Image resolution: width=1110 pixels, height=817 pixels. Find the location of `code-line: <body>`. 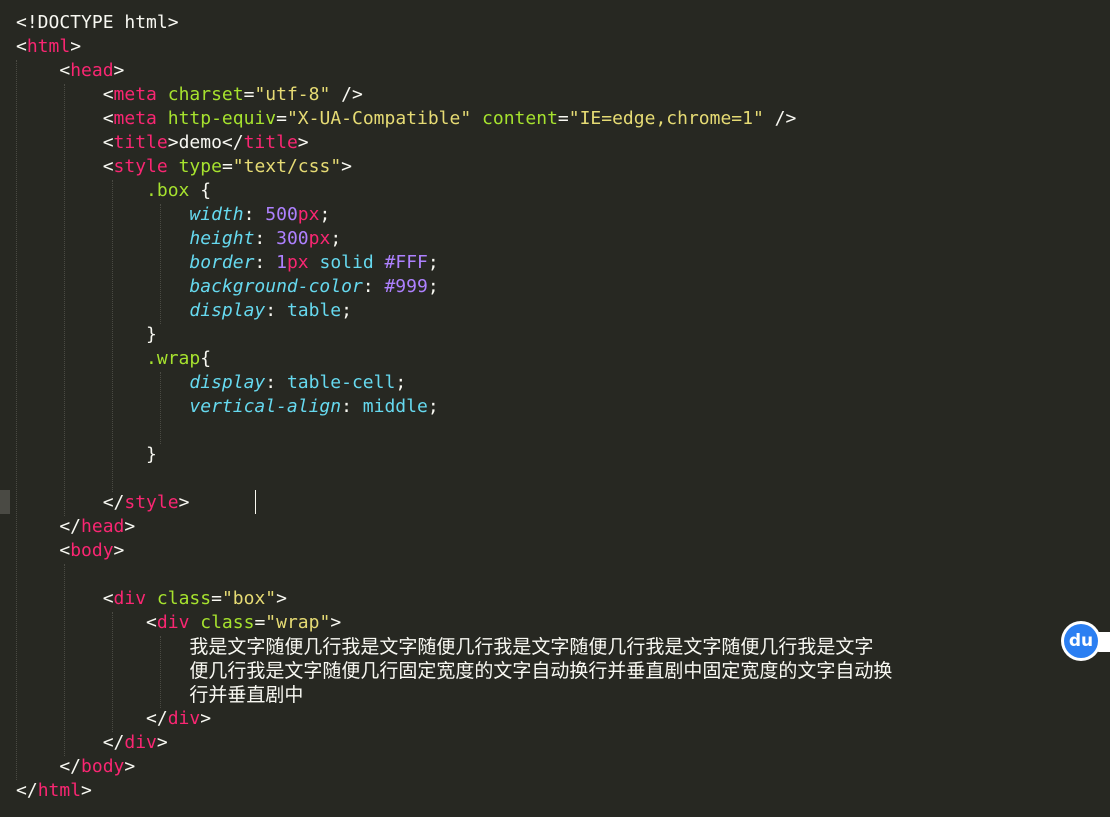

code-line: <body> is located at coordinates (70, 551).